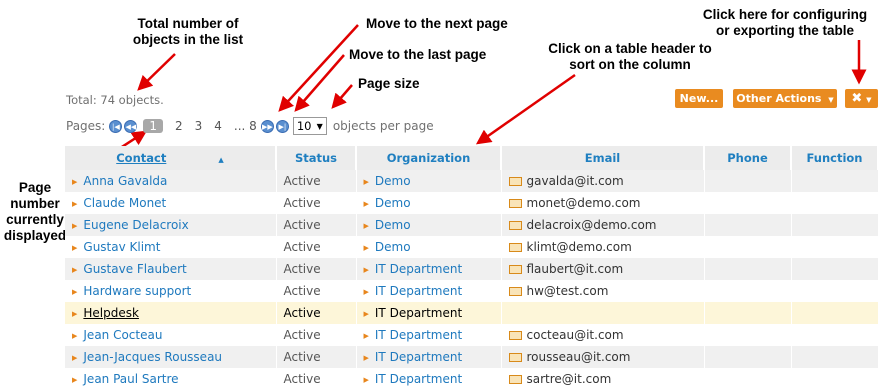 The height and width of the screenshot is (390, 881). Describe the element at coordinates (575, 269) in the screenshot. I see `email-value: flaubert@it.com` at that location.